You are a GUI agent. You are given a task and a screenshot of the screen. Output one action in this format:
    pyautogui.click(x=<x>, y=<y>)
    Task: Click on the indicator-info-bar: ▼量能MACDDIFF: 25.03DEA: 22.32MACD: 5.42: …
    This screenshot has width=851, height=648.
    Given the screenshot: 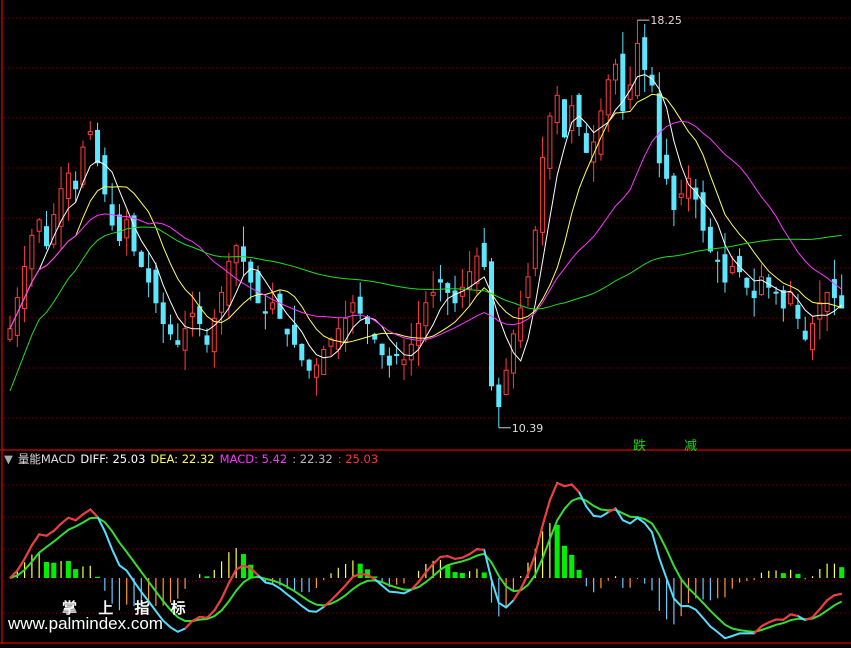 What is the action you would take?
    pyautogui.click(x=193, y=459)
    